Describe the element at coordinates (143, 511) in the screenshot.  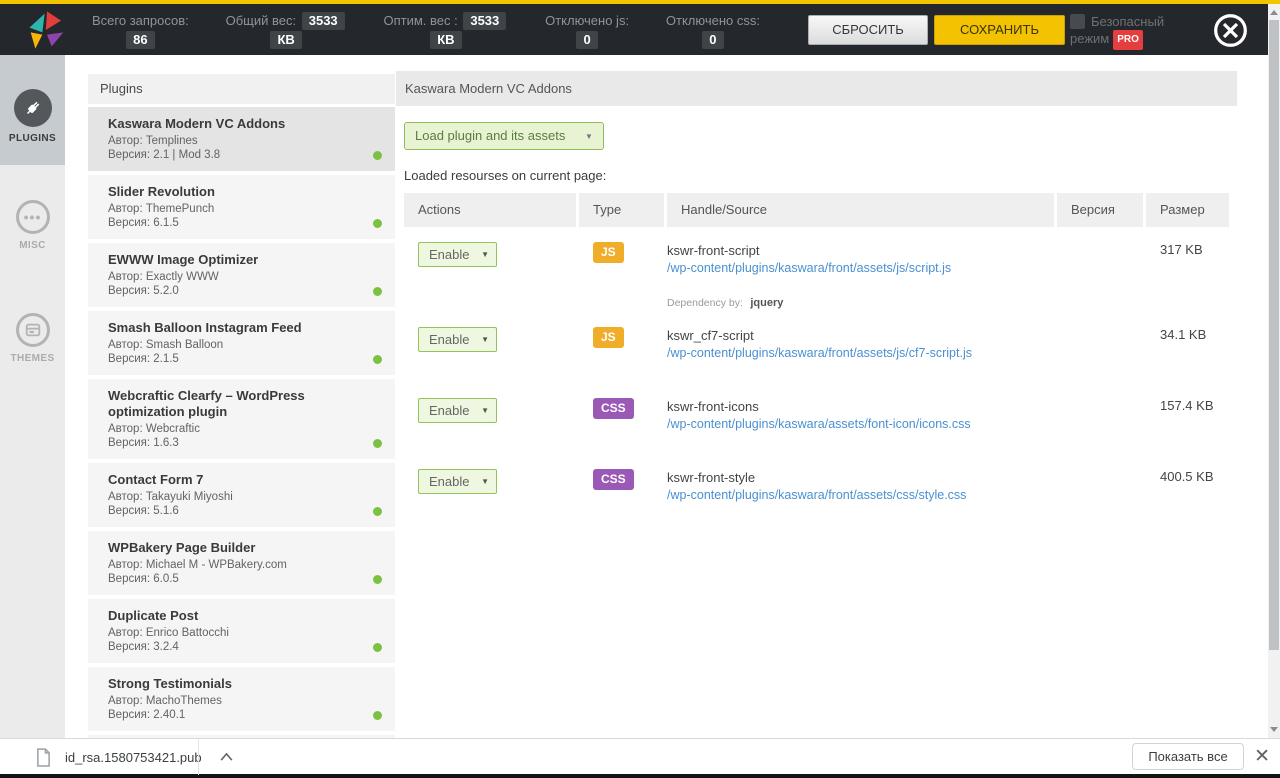
I see `plugin-version: Версия: 5.1.6` at that location.